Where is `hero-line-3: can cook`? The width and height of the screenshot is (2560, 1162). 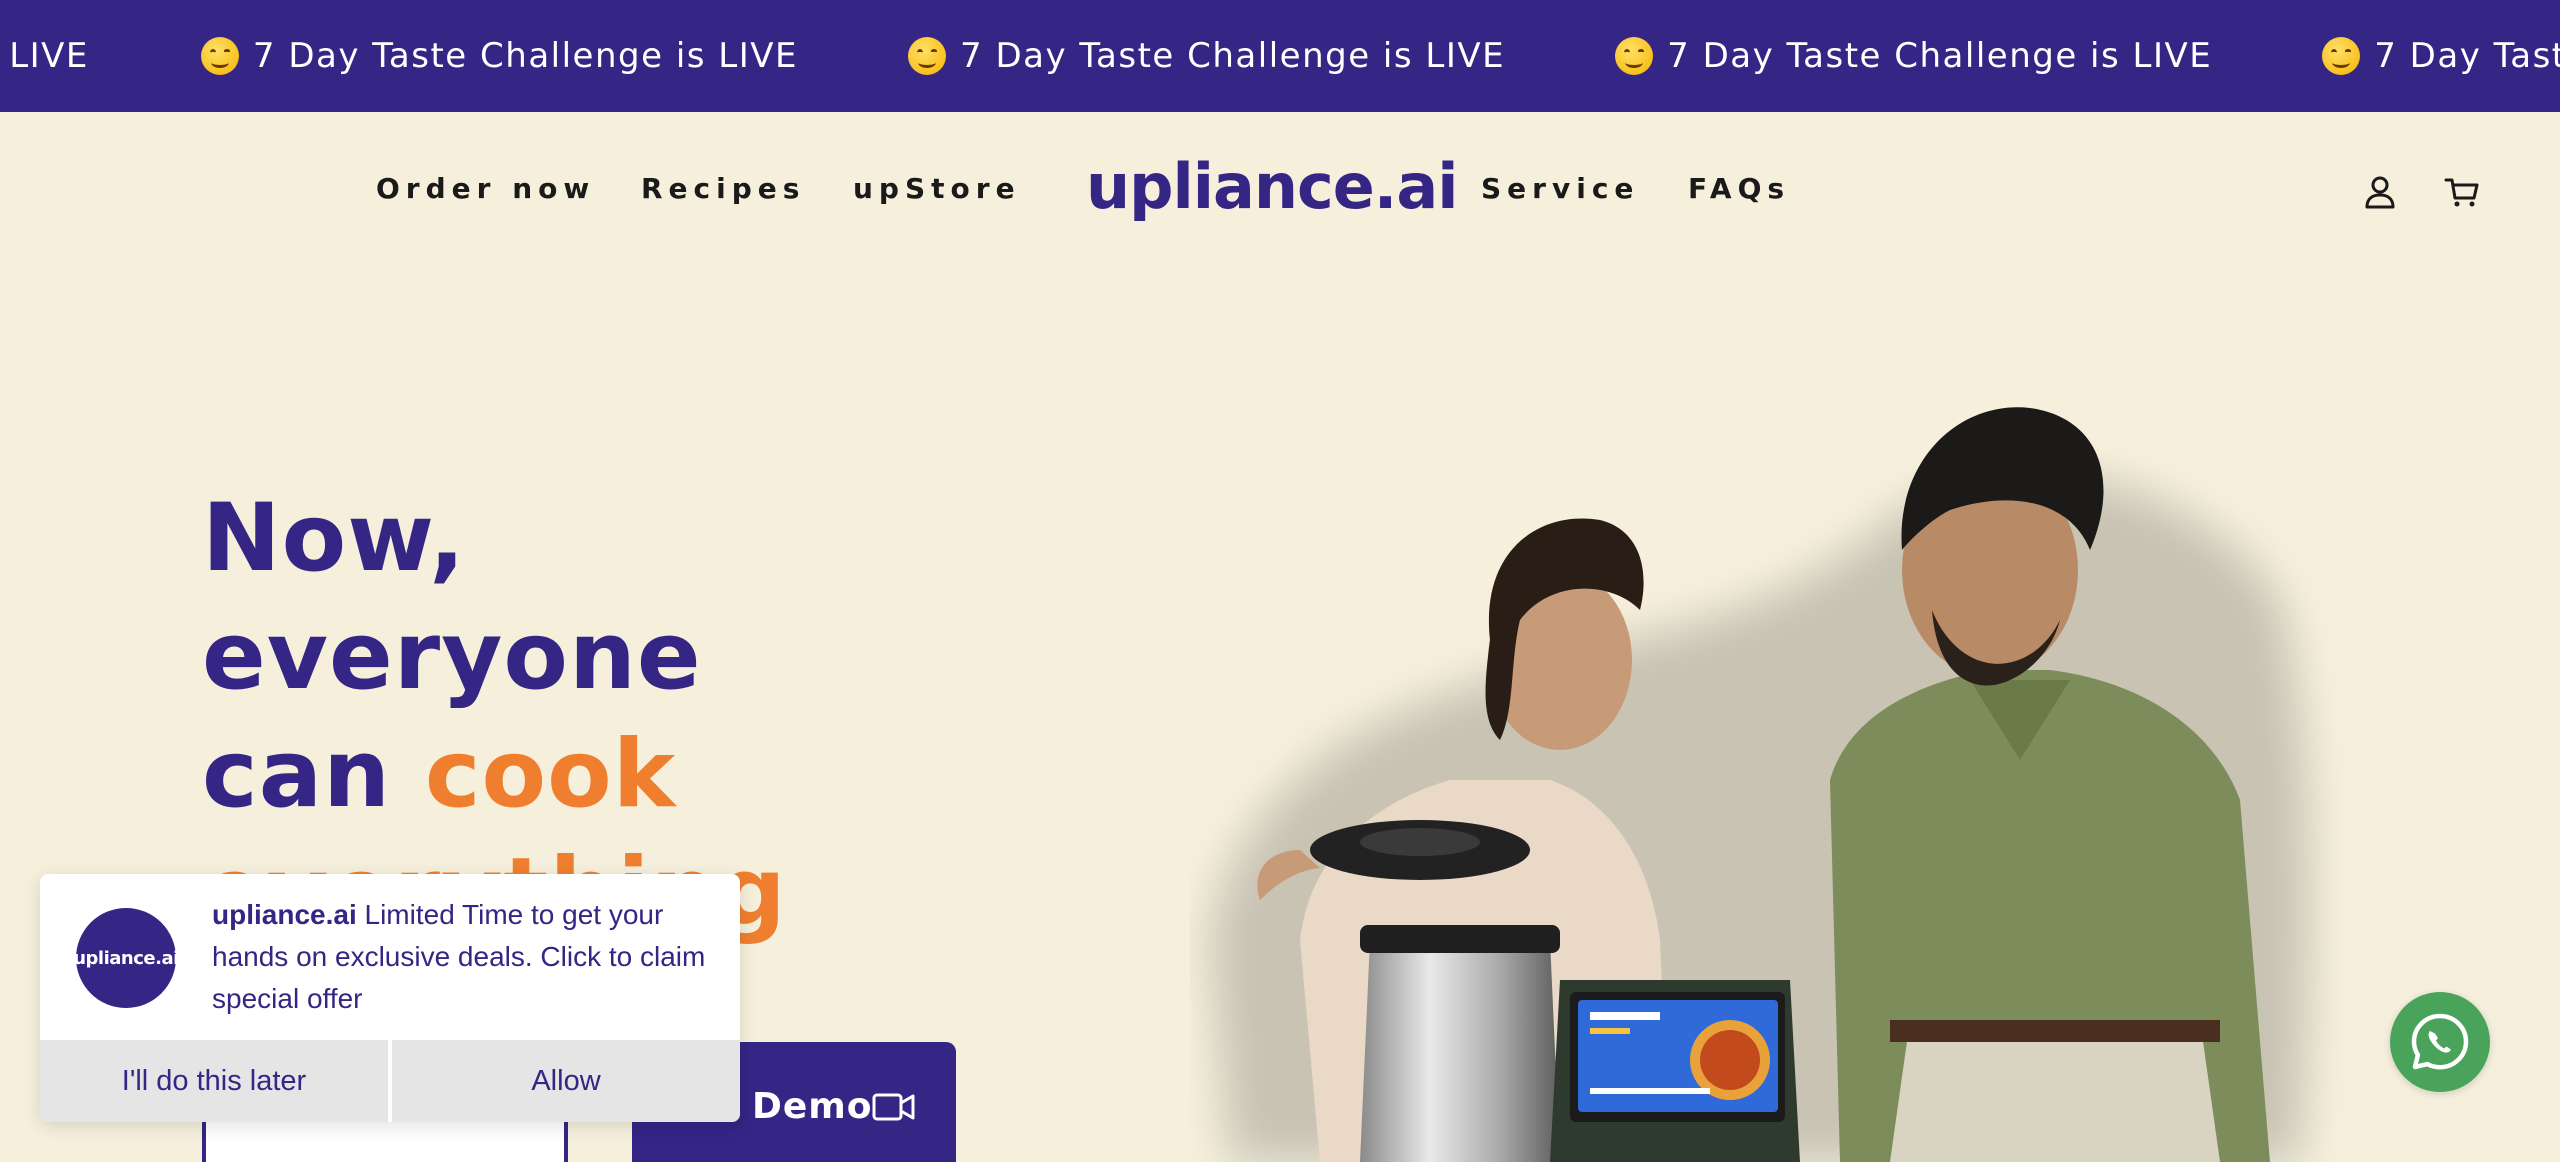
hero-line-3: can cook is located at coordinates (494, 775).